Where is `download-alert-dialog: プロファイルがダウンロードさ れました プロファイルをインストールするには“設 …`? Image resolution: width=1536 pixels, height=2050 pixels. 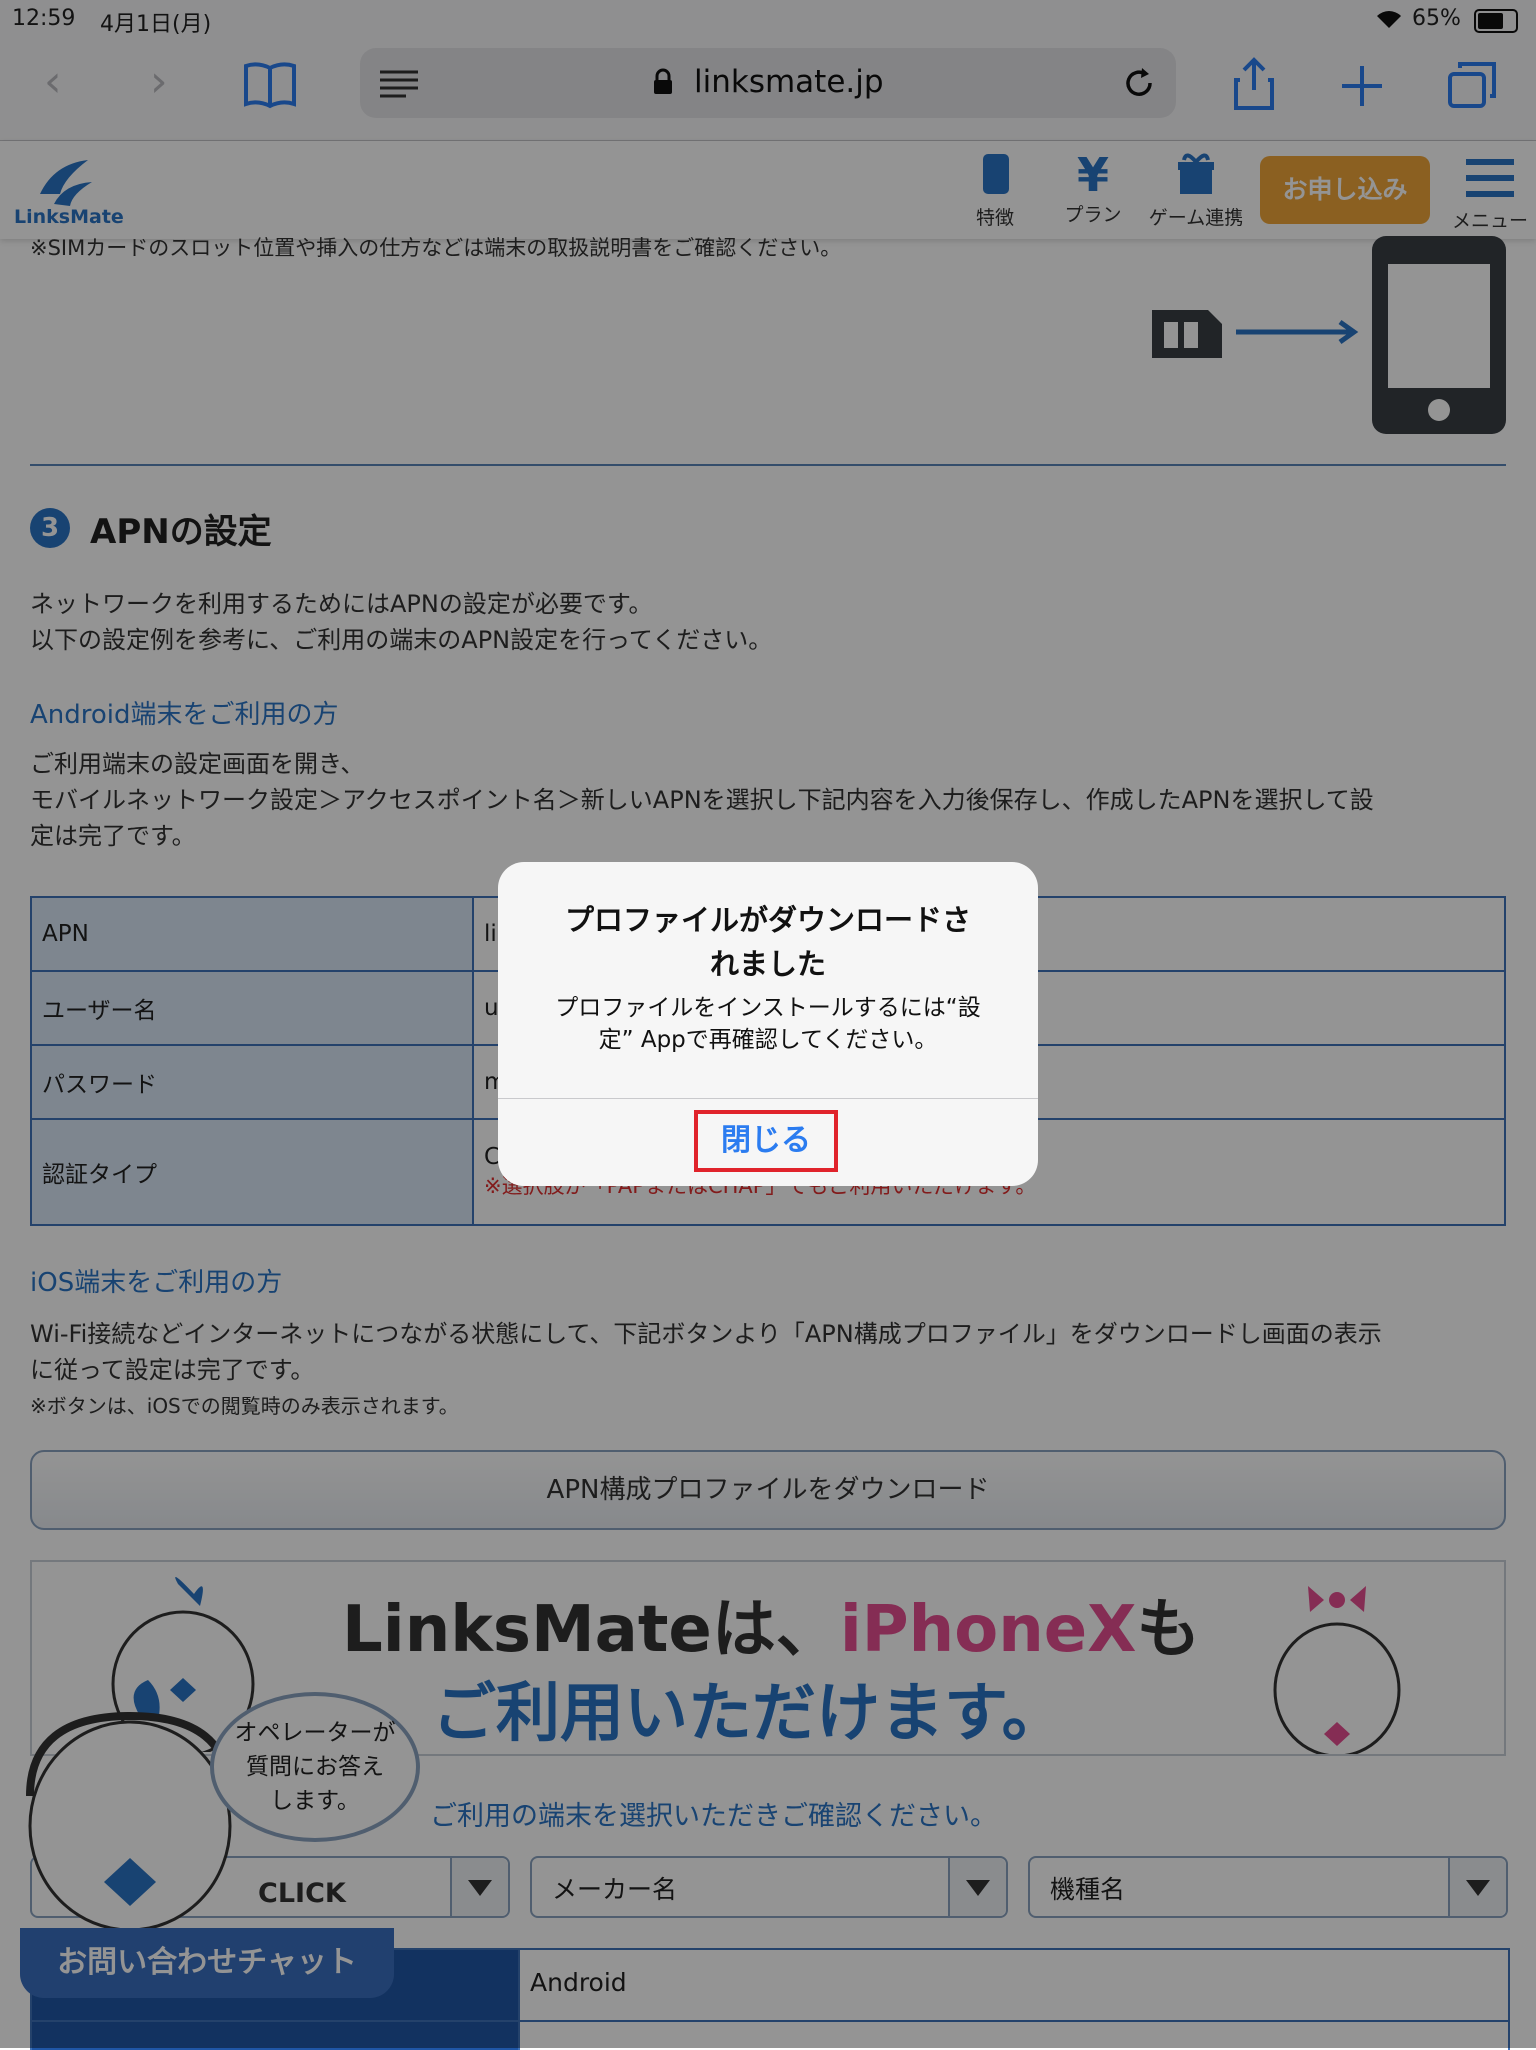 download-alert-dialog: プロファイルがダウンロードさ れました プロファイルをインストールするには“設 … is located at coordinates (768, 1024).